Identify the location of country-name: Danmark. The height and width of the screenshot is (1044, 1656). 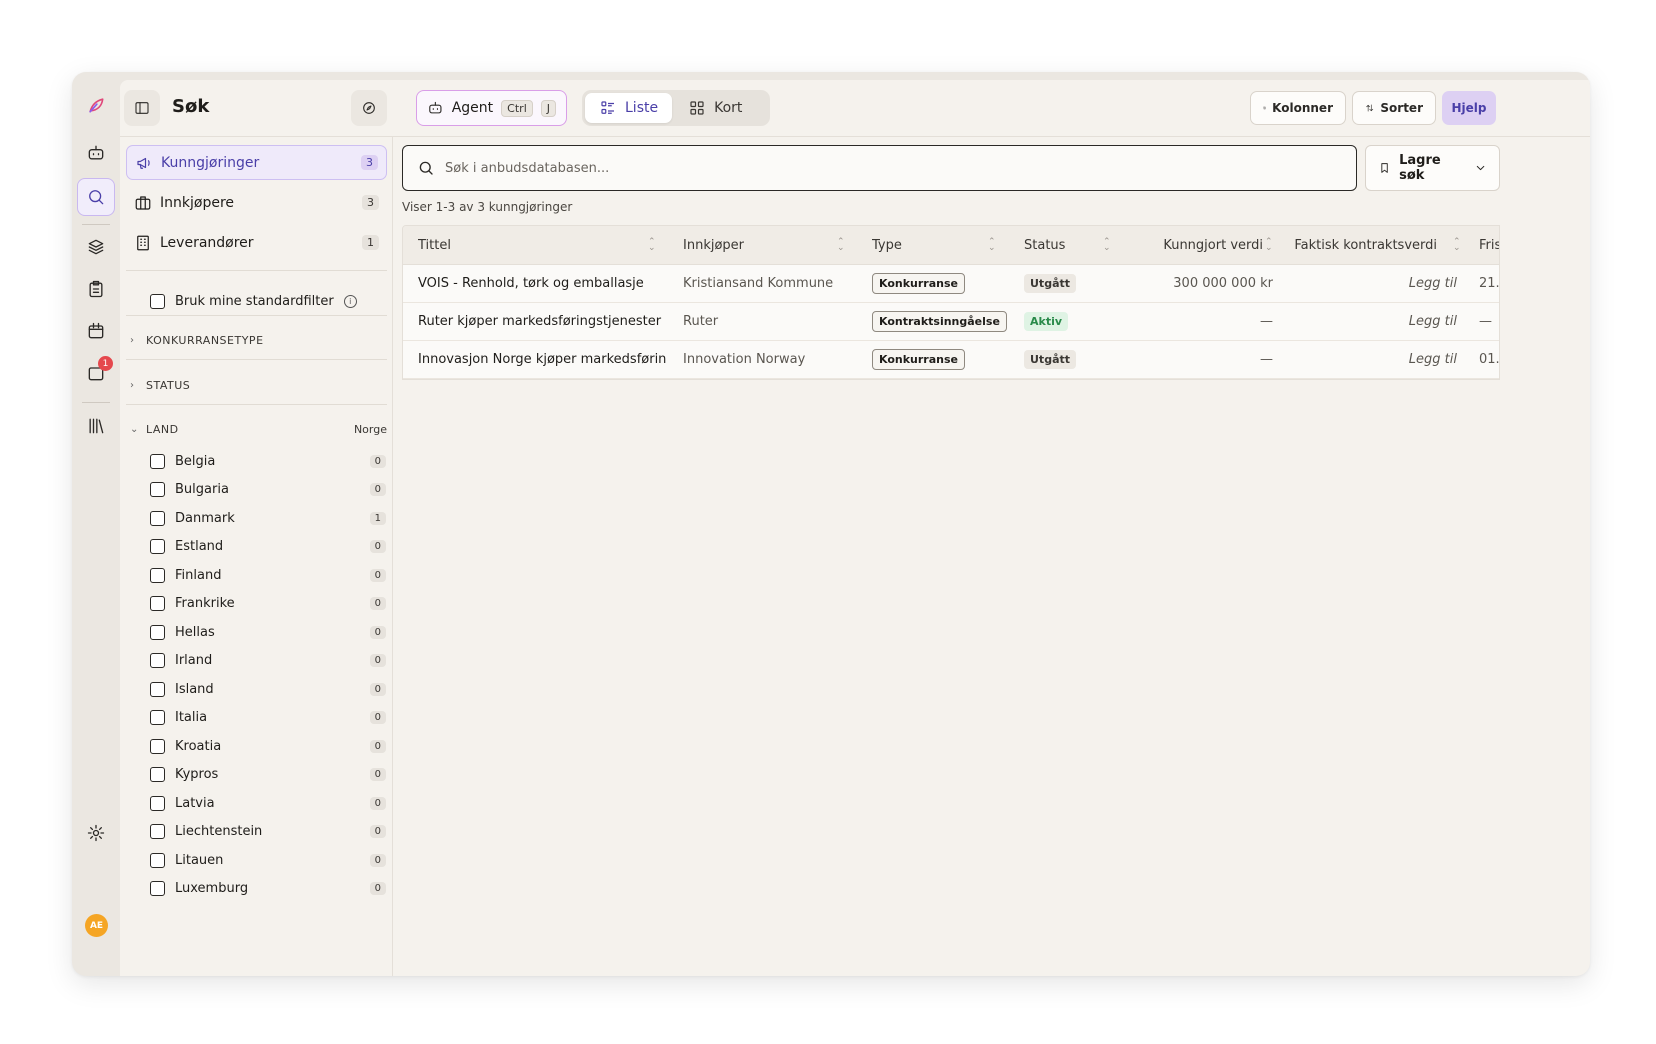
(205, 518).